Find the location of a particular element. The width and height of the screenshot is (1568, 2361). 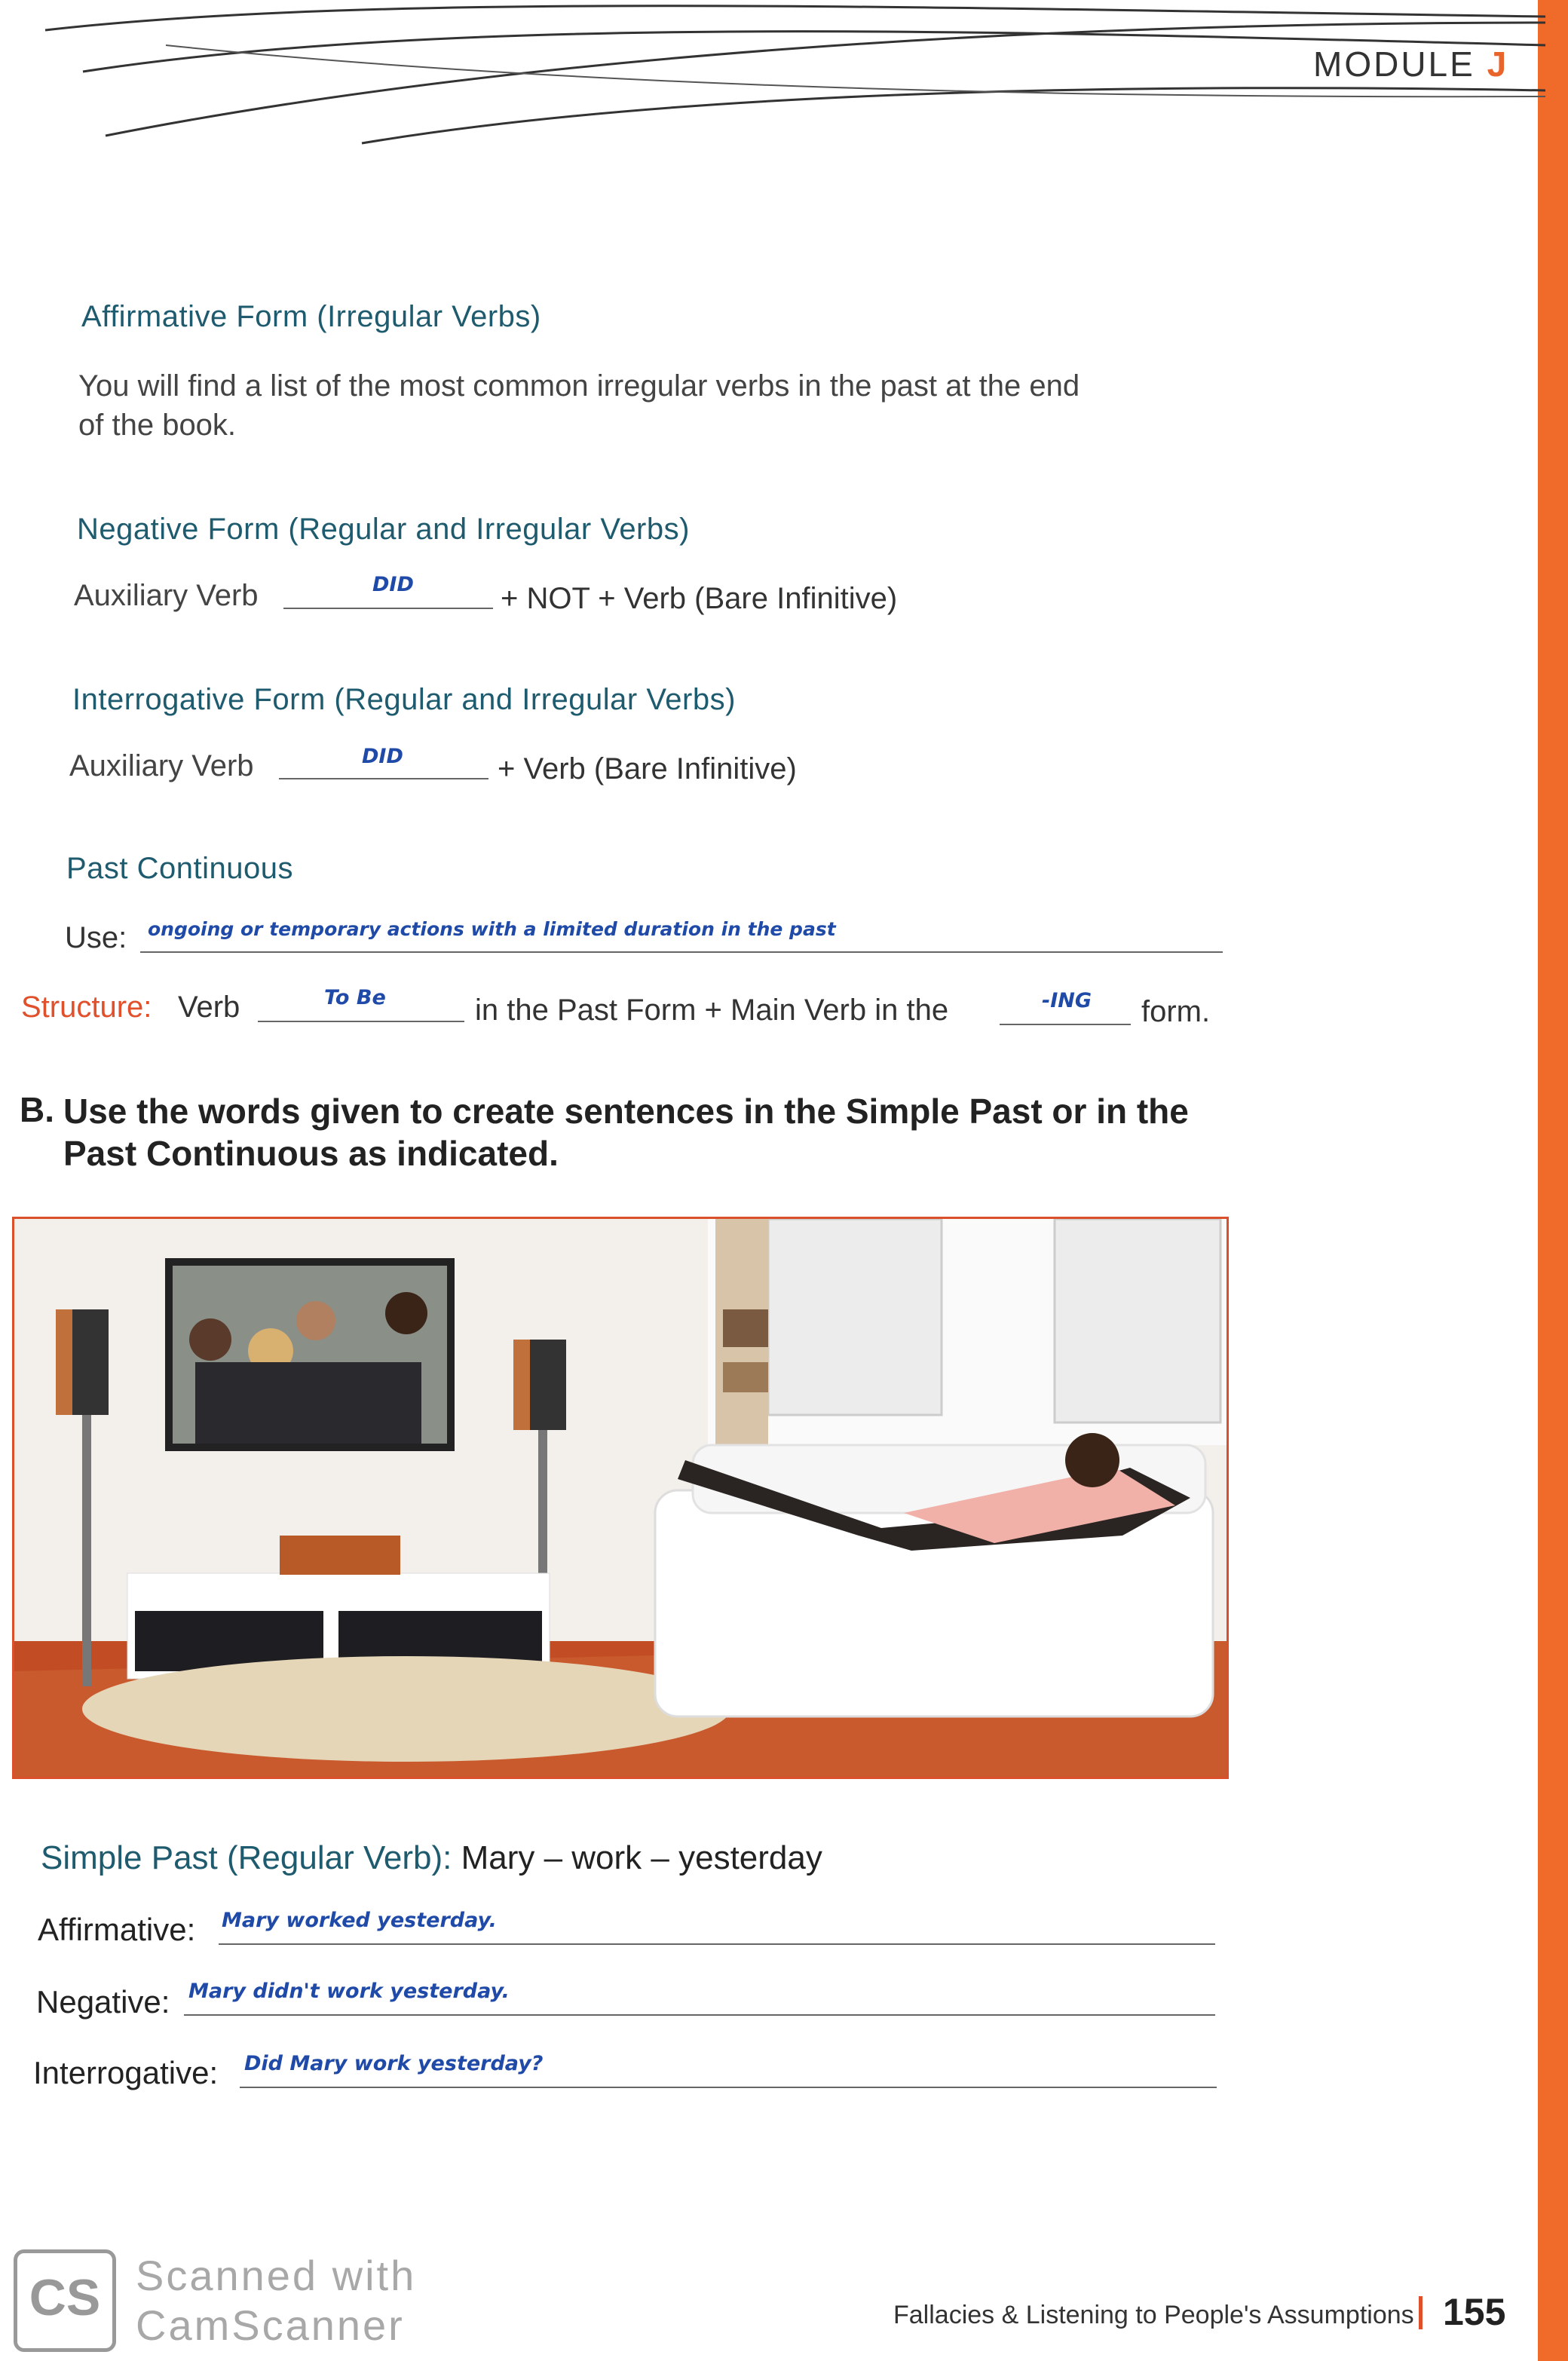

structure-text-verb: Verb is located at coordinates (209, 1007).